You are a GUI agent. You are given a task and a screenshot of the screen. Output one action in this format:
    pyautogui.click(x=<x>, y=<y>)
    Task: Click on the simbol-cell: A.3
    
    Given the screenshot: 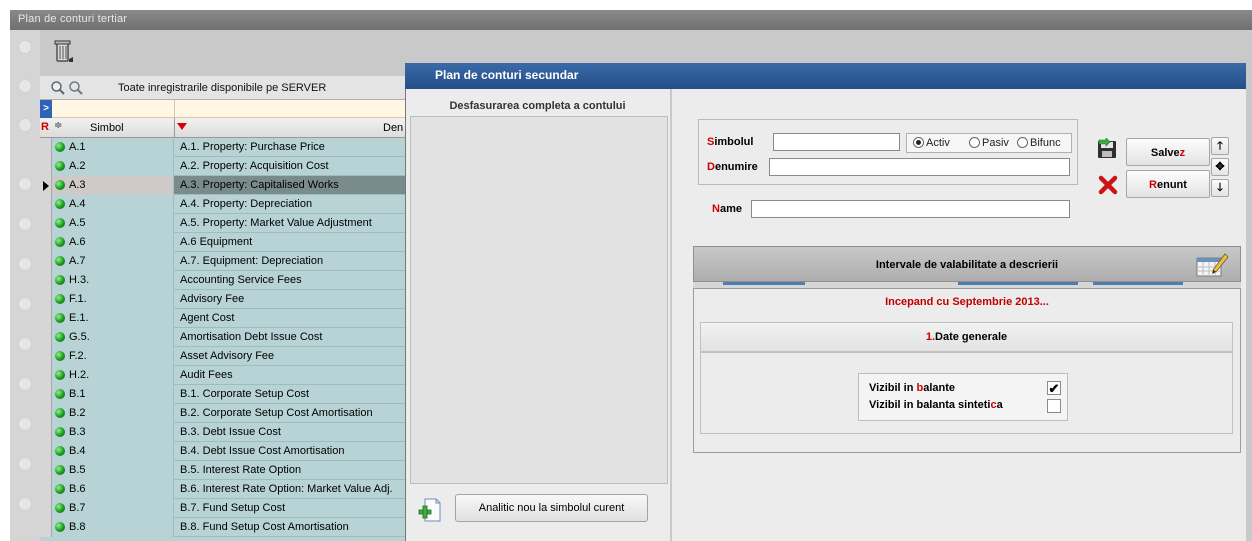 What is the action you would take?
    pyautogui.click(x=113, y=185)
    